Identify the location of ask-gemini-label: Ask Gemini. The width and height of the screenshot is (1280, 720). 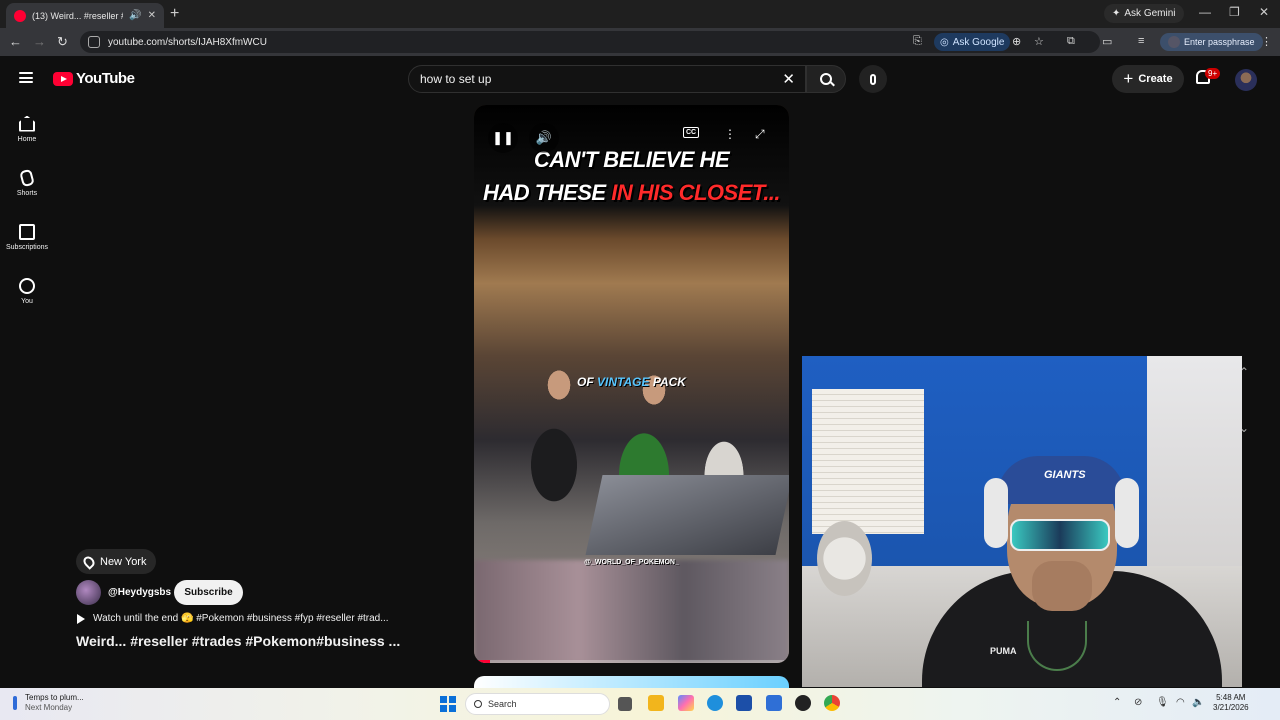
(1150, 13).